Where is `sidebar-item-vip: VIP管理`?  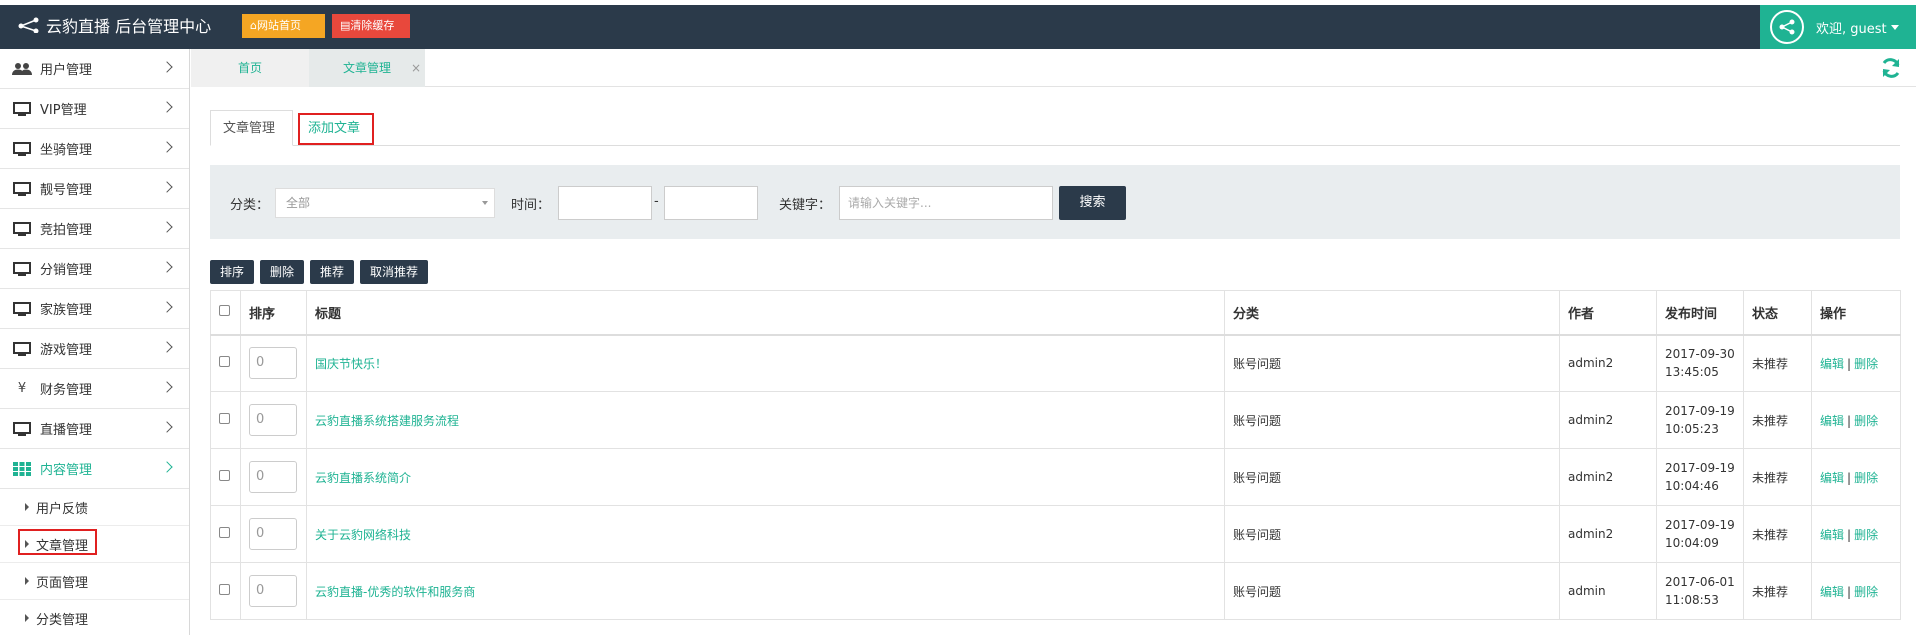
sidebar-item-vip: VIP管理 is located at coordinates (94, 109).